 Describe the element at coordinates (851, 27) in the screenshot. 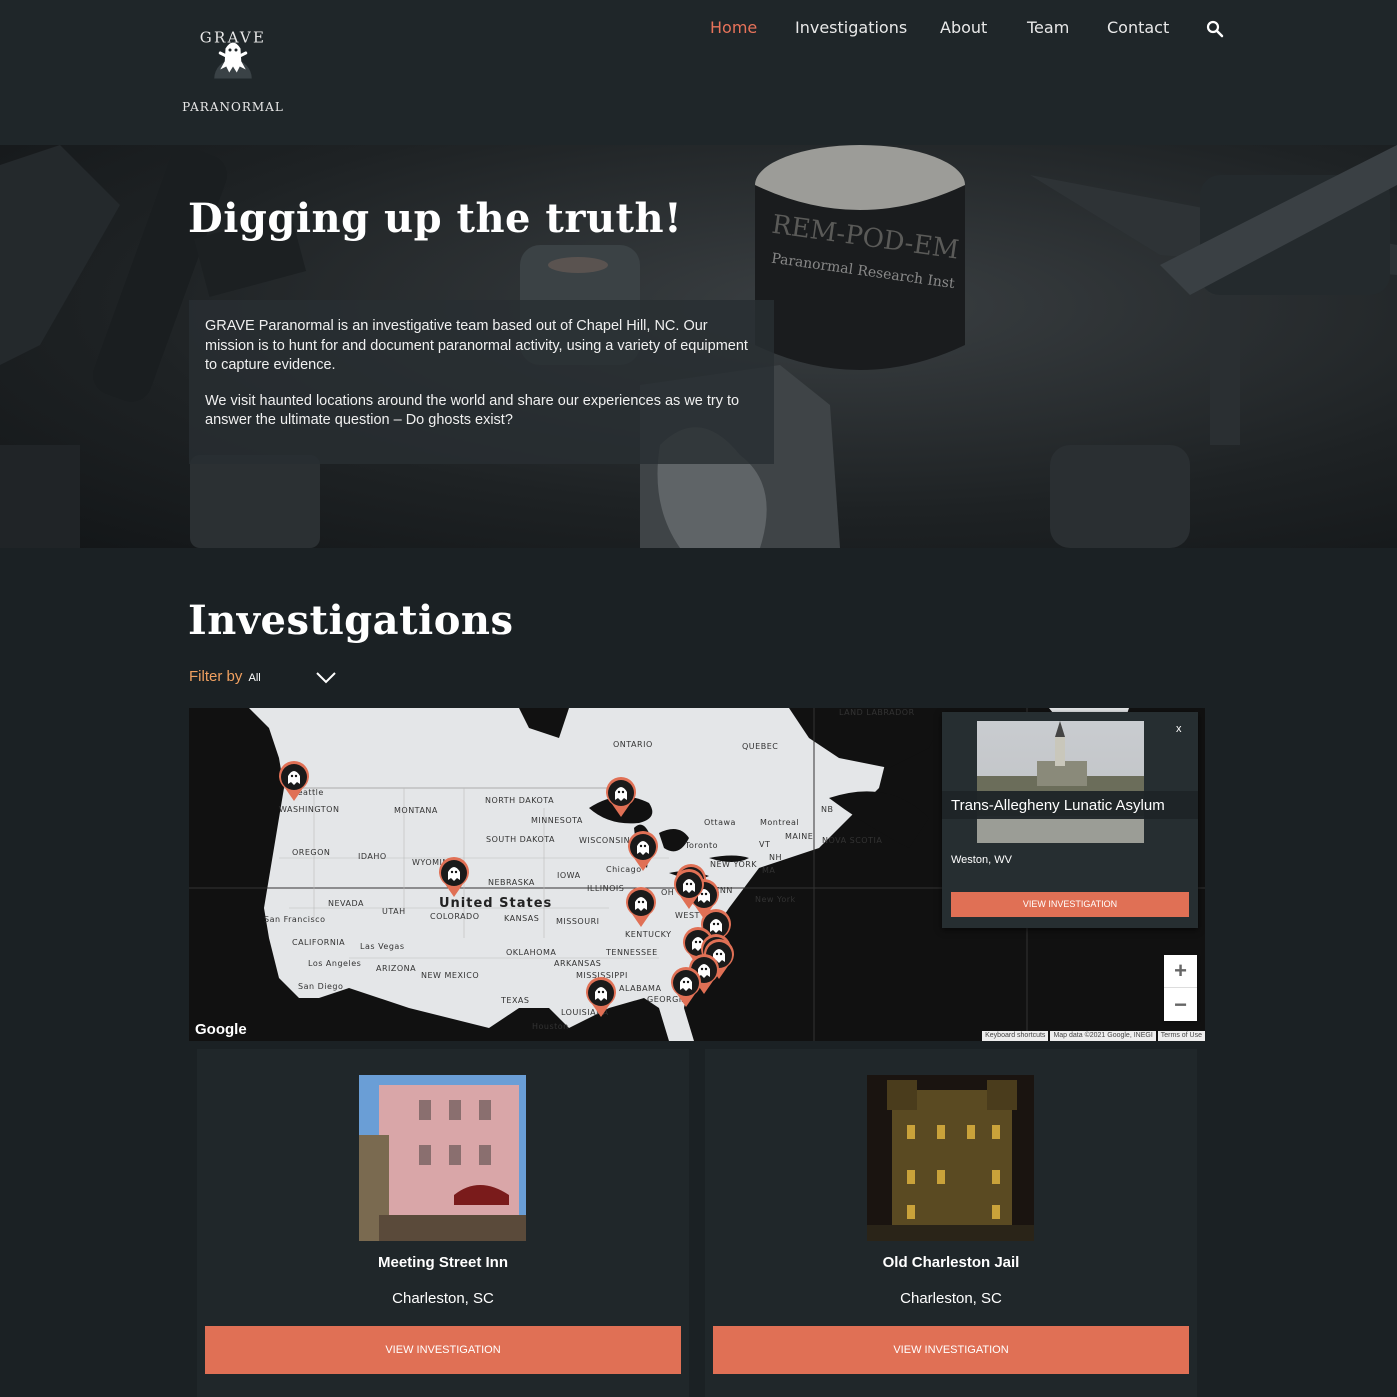

I see `nav-investigations: Investigations` at that location.